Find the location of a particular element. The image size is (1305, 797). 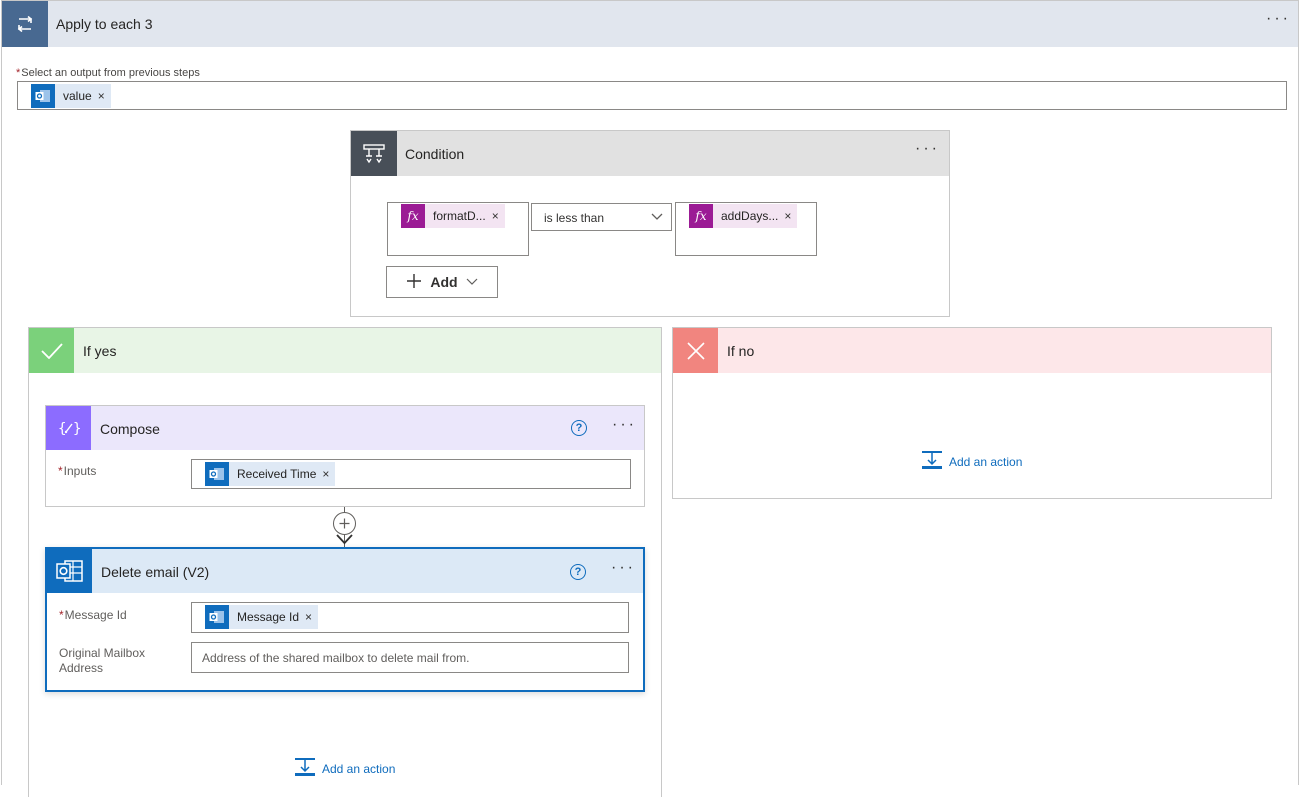

formatdatetime-token: fx formatD... × is located at coordinates (453, 216).